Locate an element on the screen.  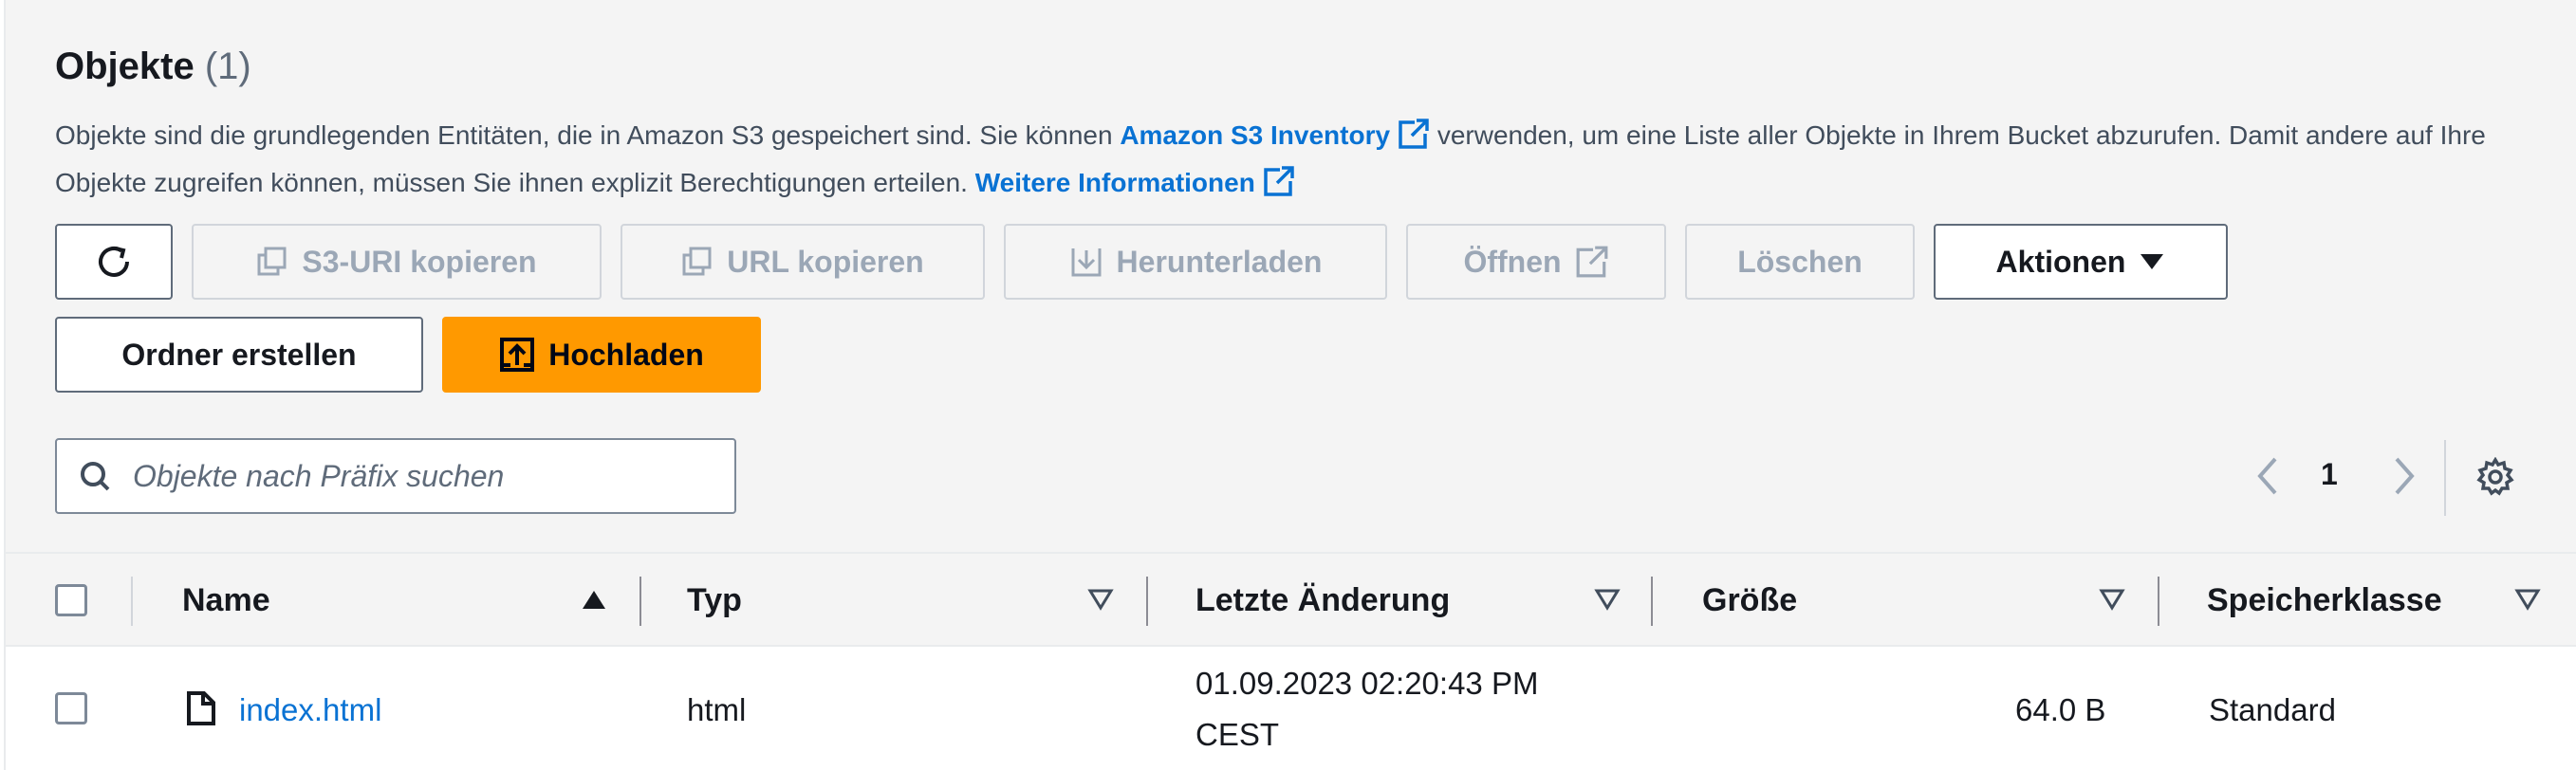
select-all-checkbox is located at coordinates (71, 600).